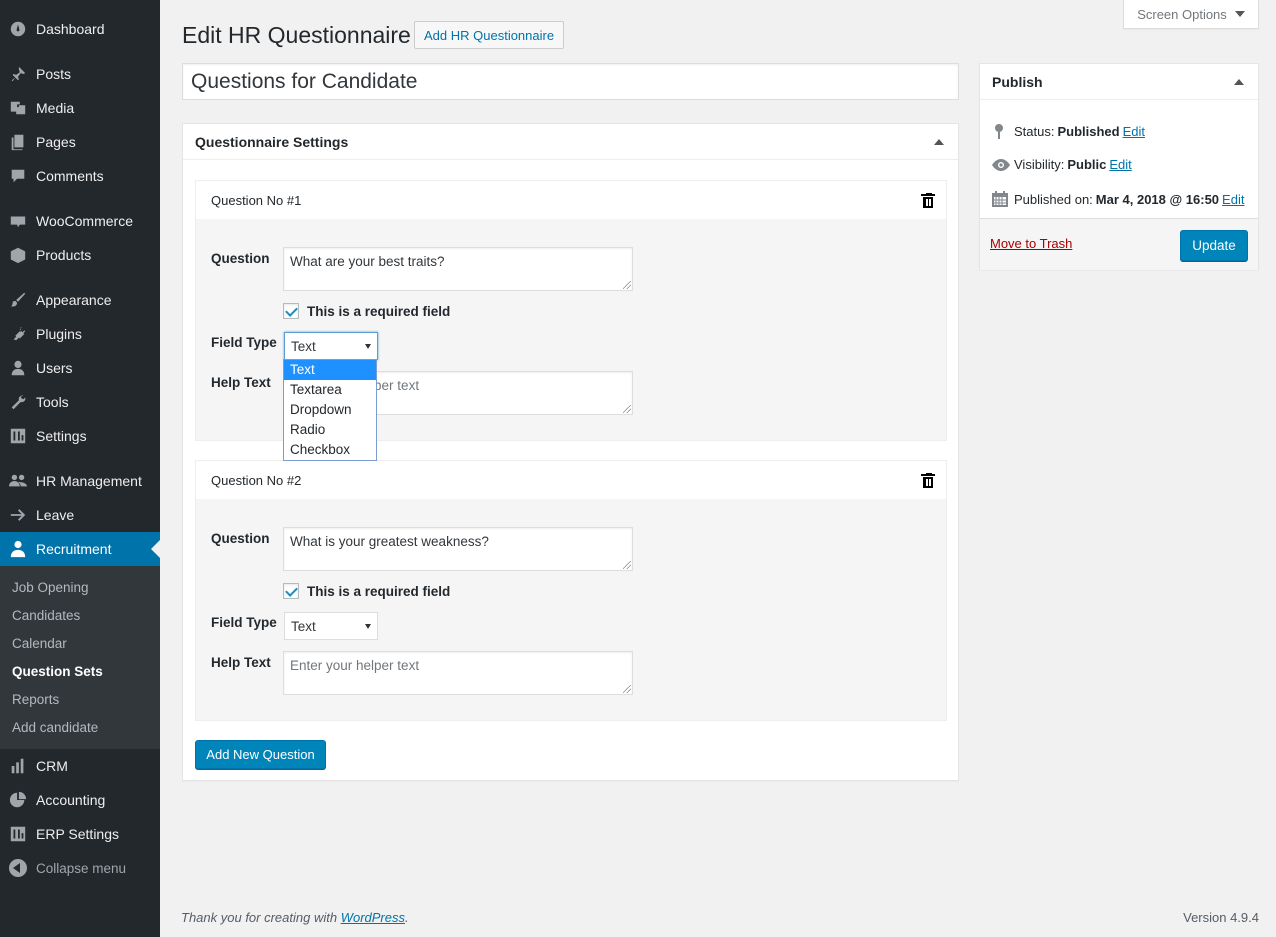 Image resolution: width=1276 pixels, height=937 pixels. Describe the element at coordinates (1120, 164) in the screenshot. I see `visibility-edit-link: Edit` at that location.